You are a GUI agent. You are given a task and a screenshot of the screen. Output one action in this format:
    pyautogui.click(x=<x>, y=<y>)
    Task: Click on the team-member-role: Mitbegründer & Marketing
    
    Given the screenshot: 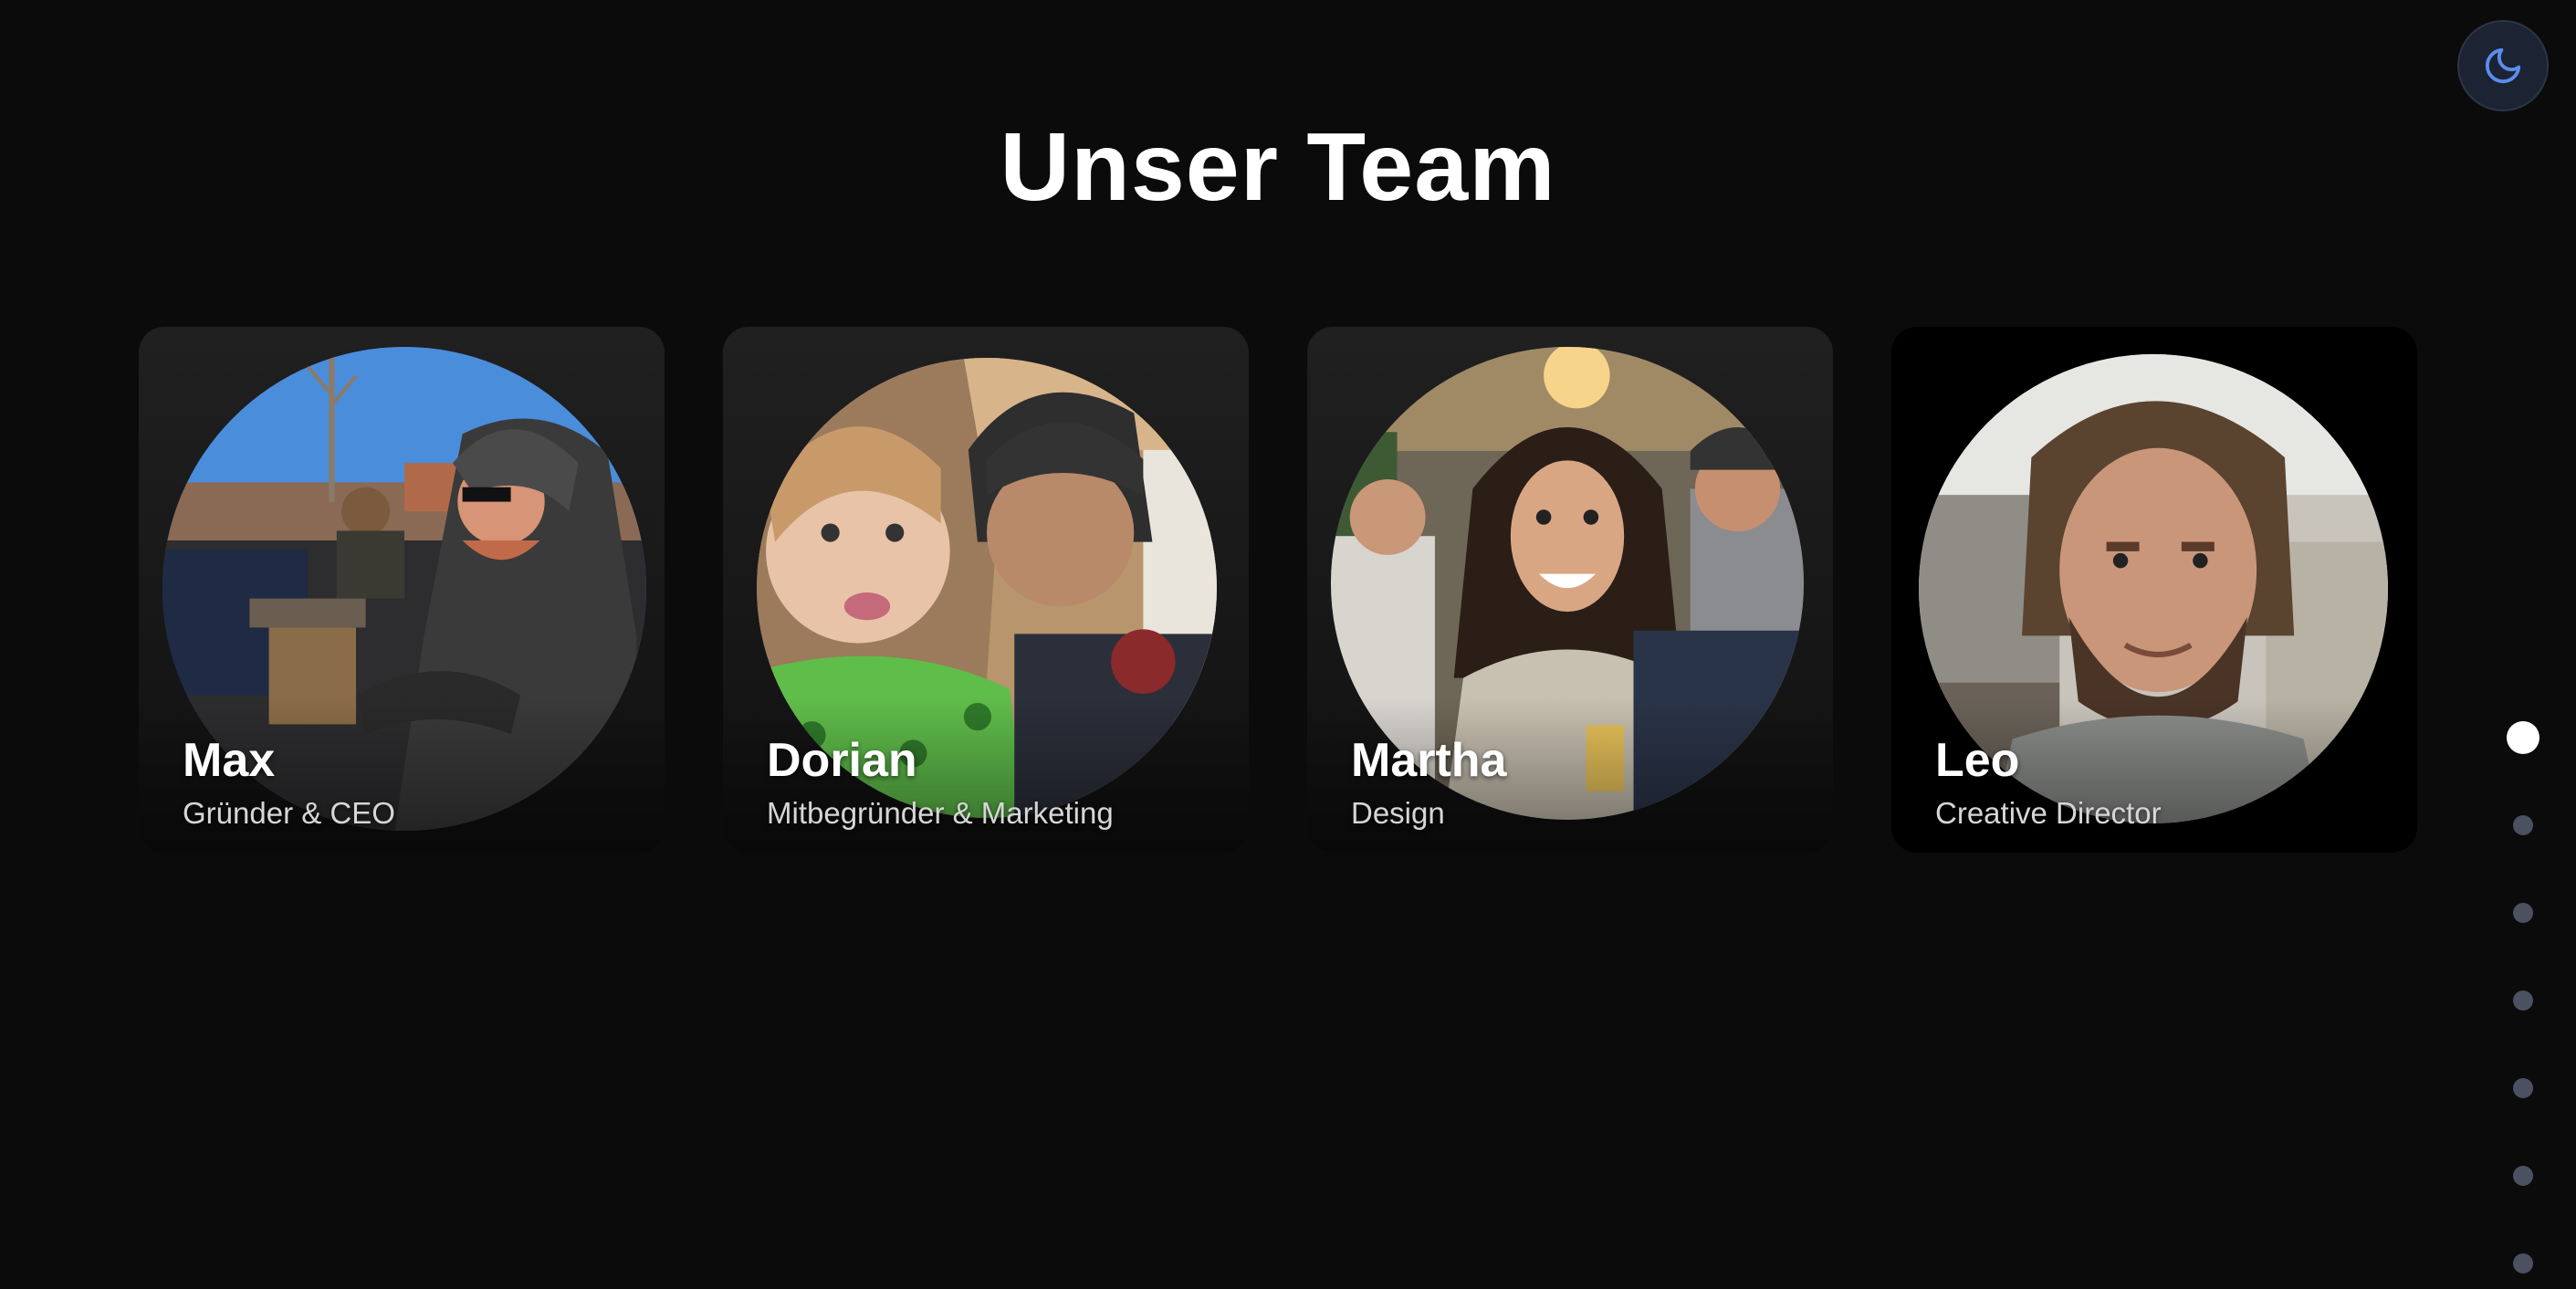 What is the action you would take?
    pyautogui.click(x=940, y=813)
    